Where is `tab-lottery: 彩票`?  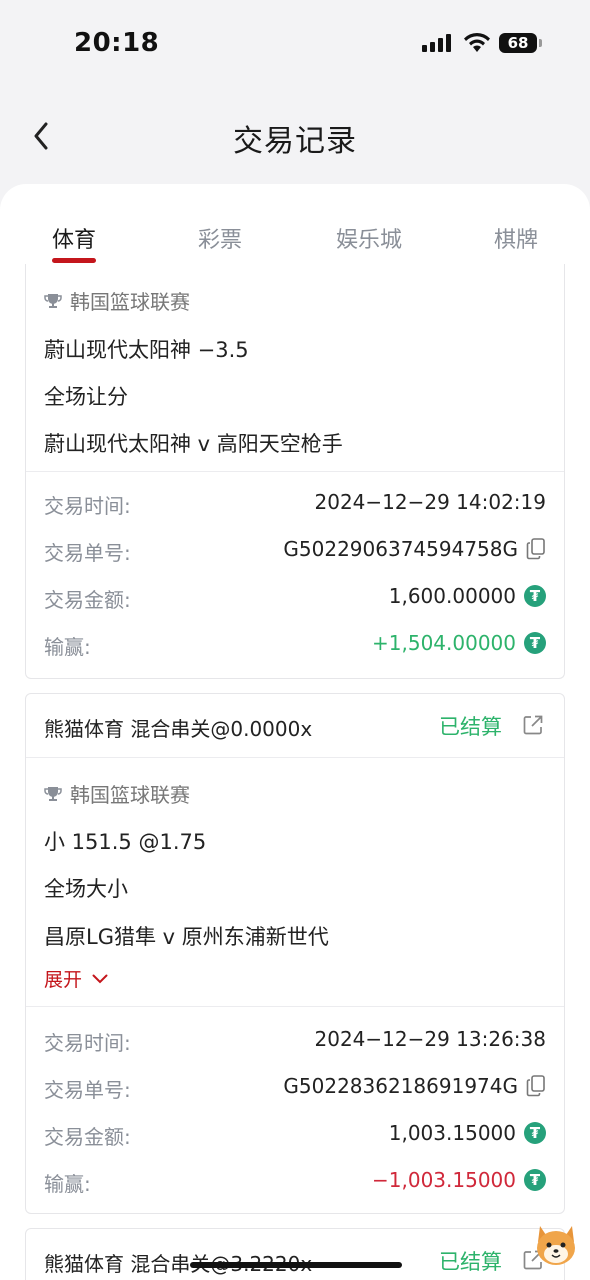
tab-lottery: 彩票 is located at coordinates (220, 238).